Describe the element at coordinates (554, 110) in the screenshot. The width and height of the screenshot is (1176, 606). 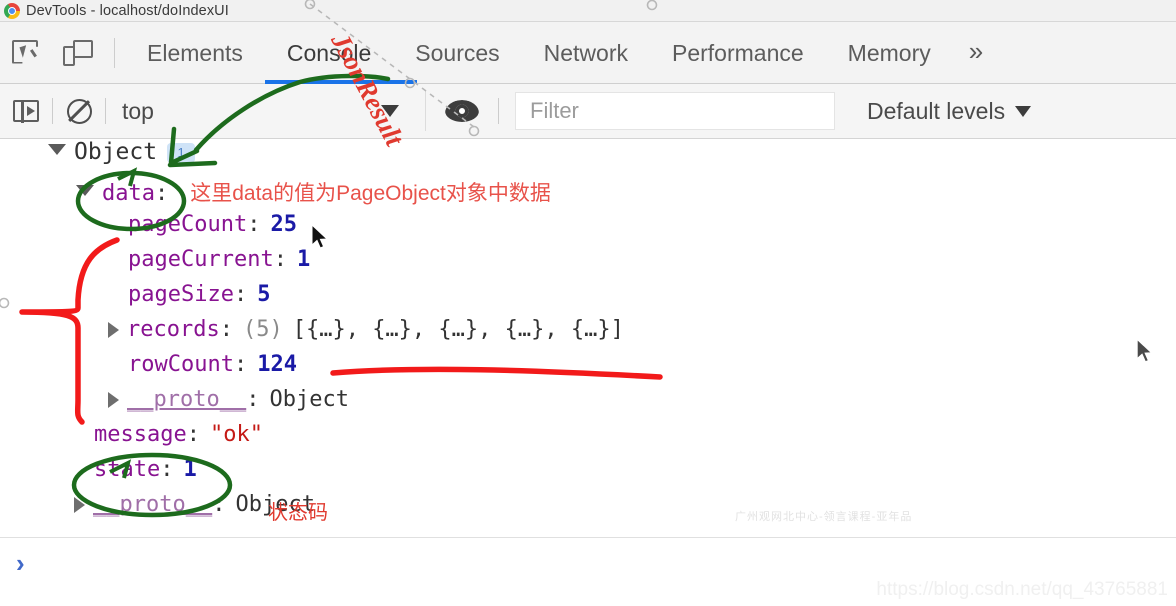
I see `filter-placeholder: Filter` at that location.